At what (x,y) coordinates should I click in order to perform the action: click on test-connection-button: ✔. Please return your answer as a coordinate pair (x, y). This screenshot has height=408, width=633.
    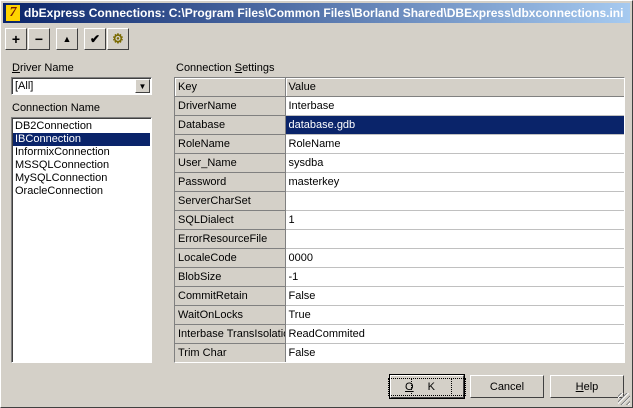
    Looking at the image, I should click on (95, 39).